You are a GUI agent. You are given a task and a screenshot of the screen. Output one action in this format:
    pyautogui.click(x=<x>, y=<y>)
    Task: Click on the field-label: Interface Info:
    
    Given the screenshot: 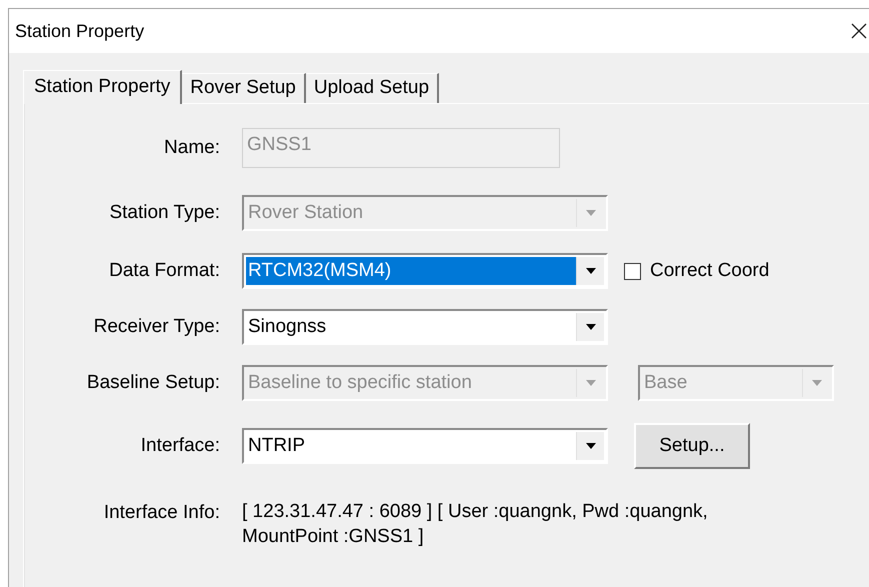 What is the action you would take?
    pyautogui.click(x=161, y=513)
    